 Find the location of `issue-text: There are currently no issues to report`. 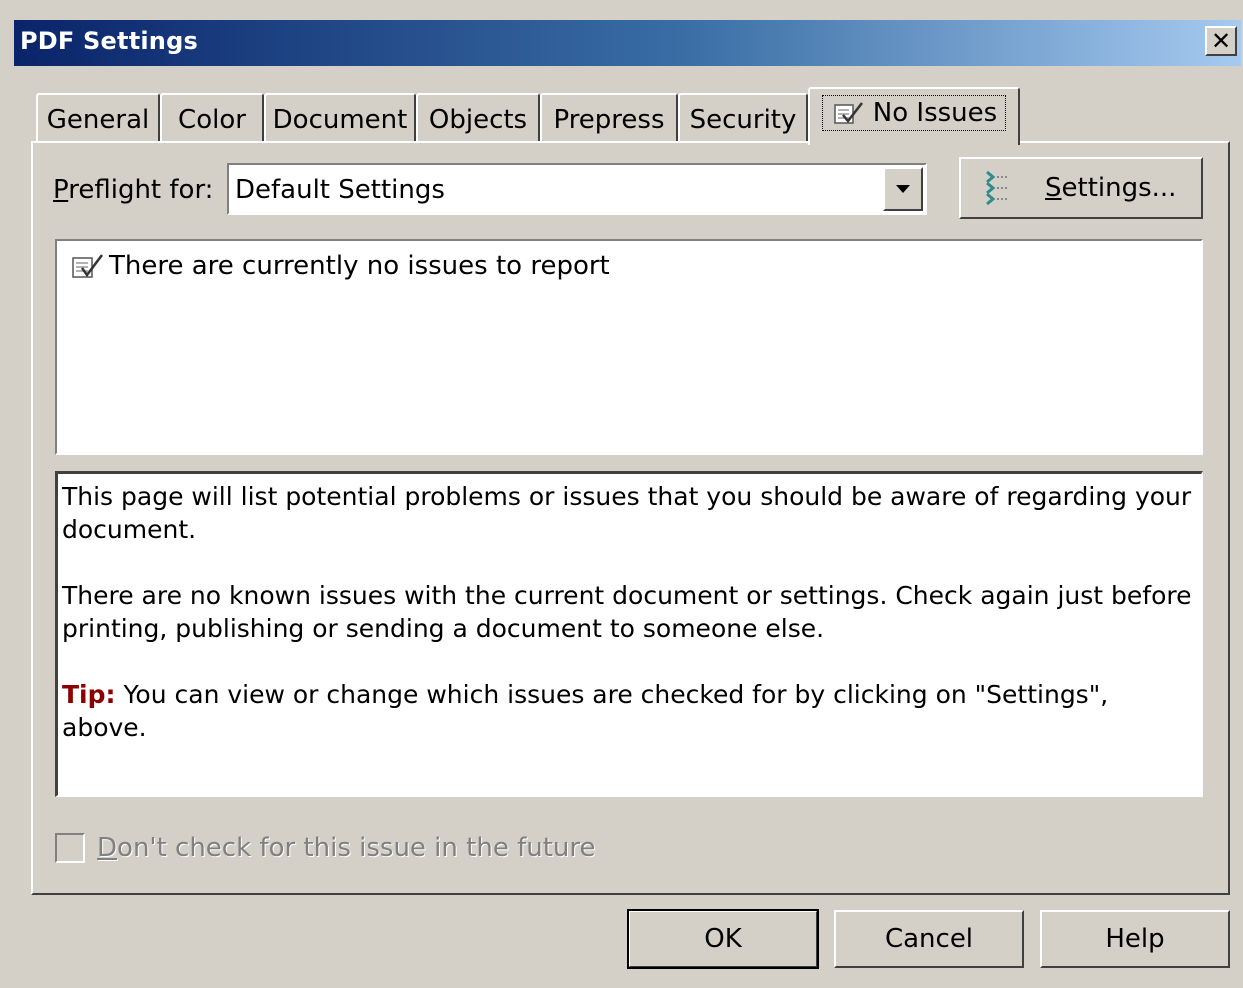

issue-text: There are currently no issues to report is located at coordinates (359, 266).